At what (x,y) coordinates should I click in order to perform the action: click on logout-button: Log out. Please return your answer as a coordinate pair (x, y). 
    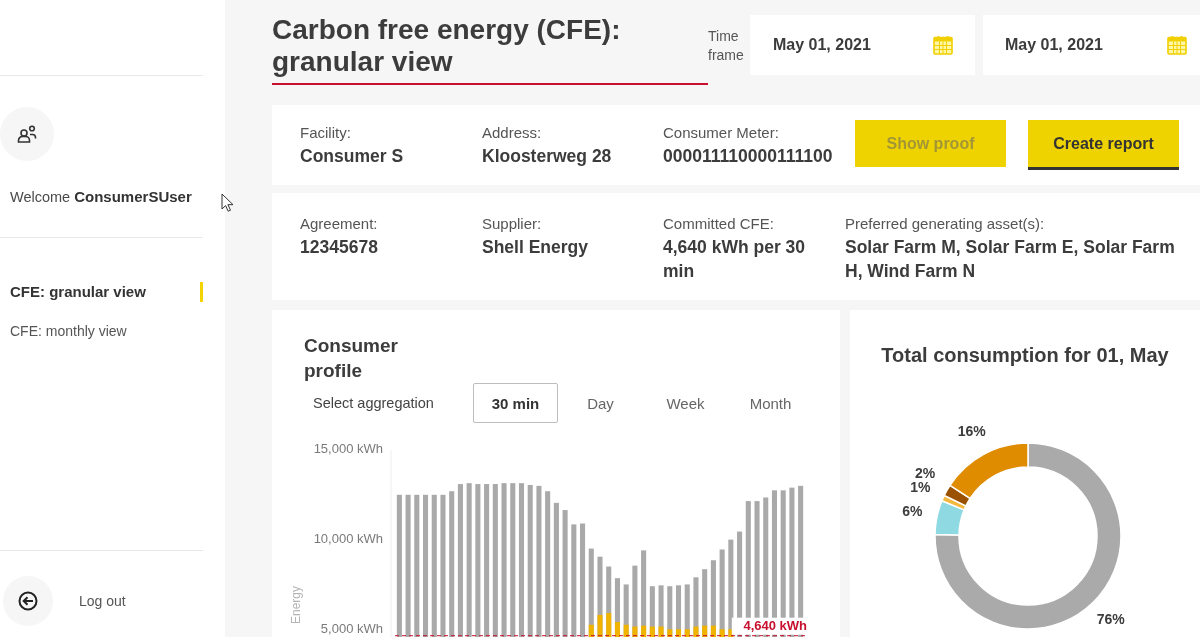
    Looking at the image, I should click on (64, 600).